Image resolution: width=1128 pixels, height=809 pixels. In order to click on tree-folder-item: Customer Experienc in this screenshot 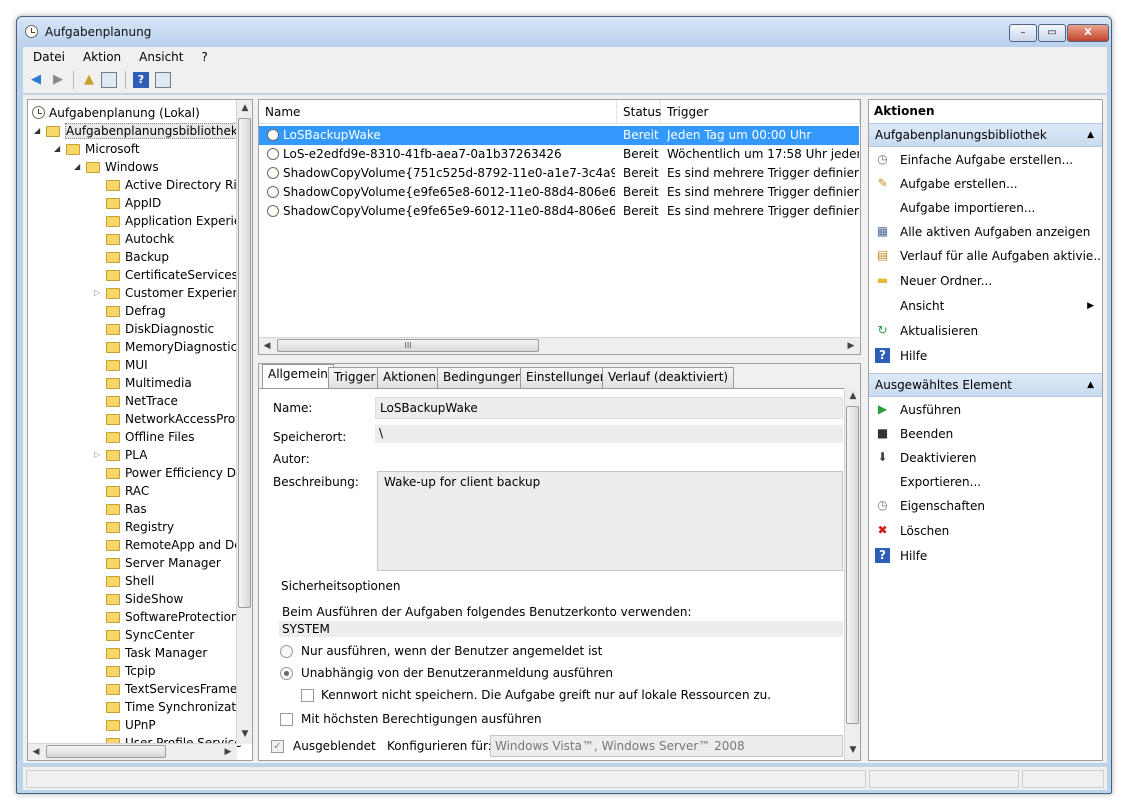, I will do `click(176, 293)`.